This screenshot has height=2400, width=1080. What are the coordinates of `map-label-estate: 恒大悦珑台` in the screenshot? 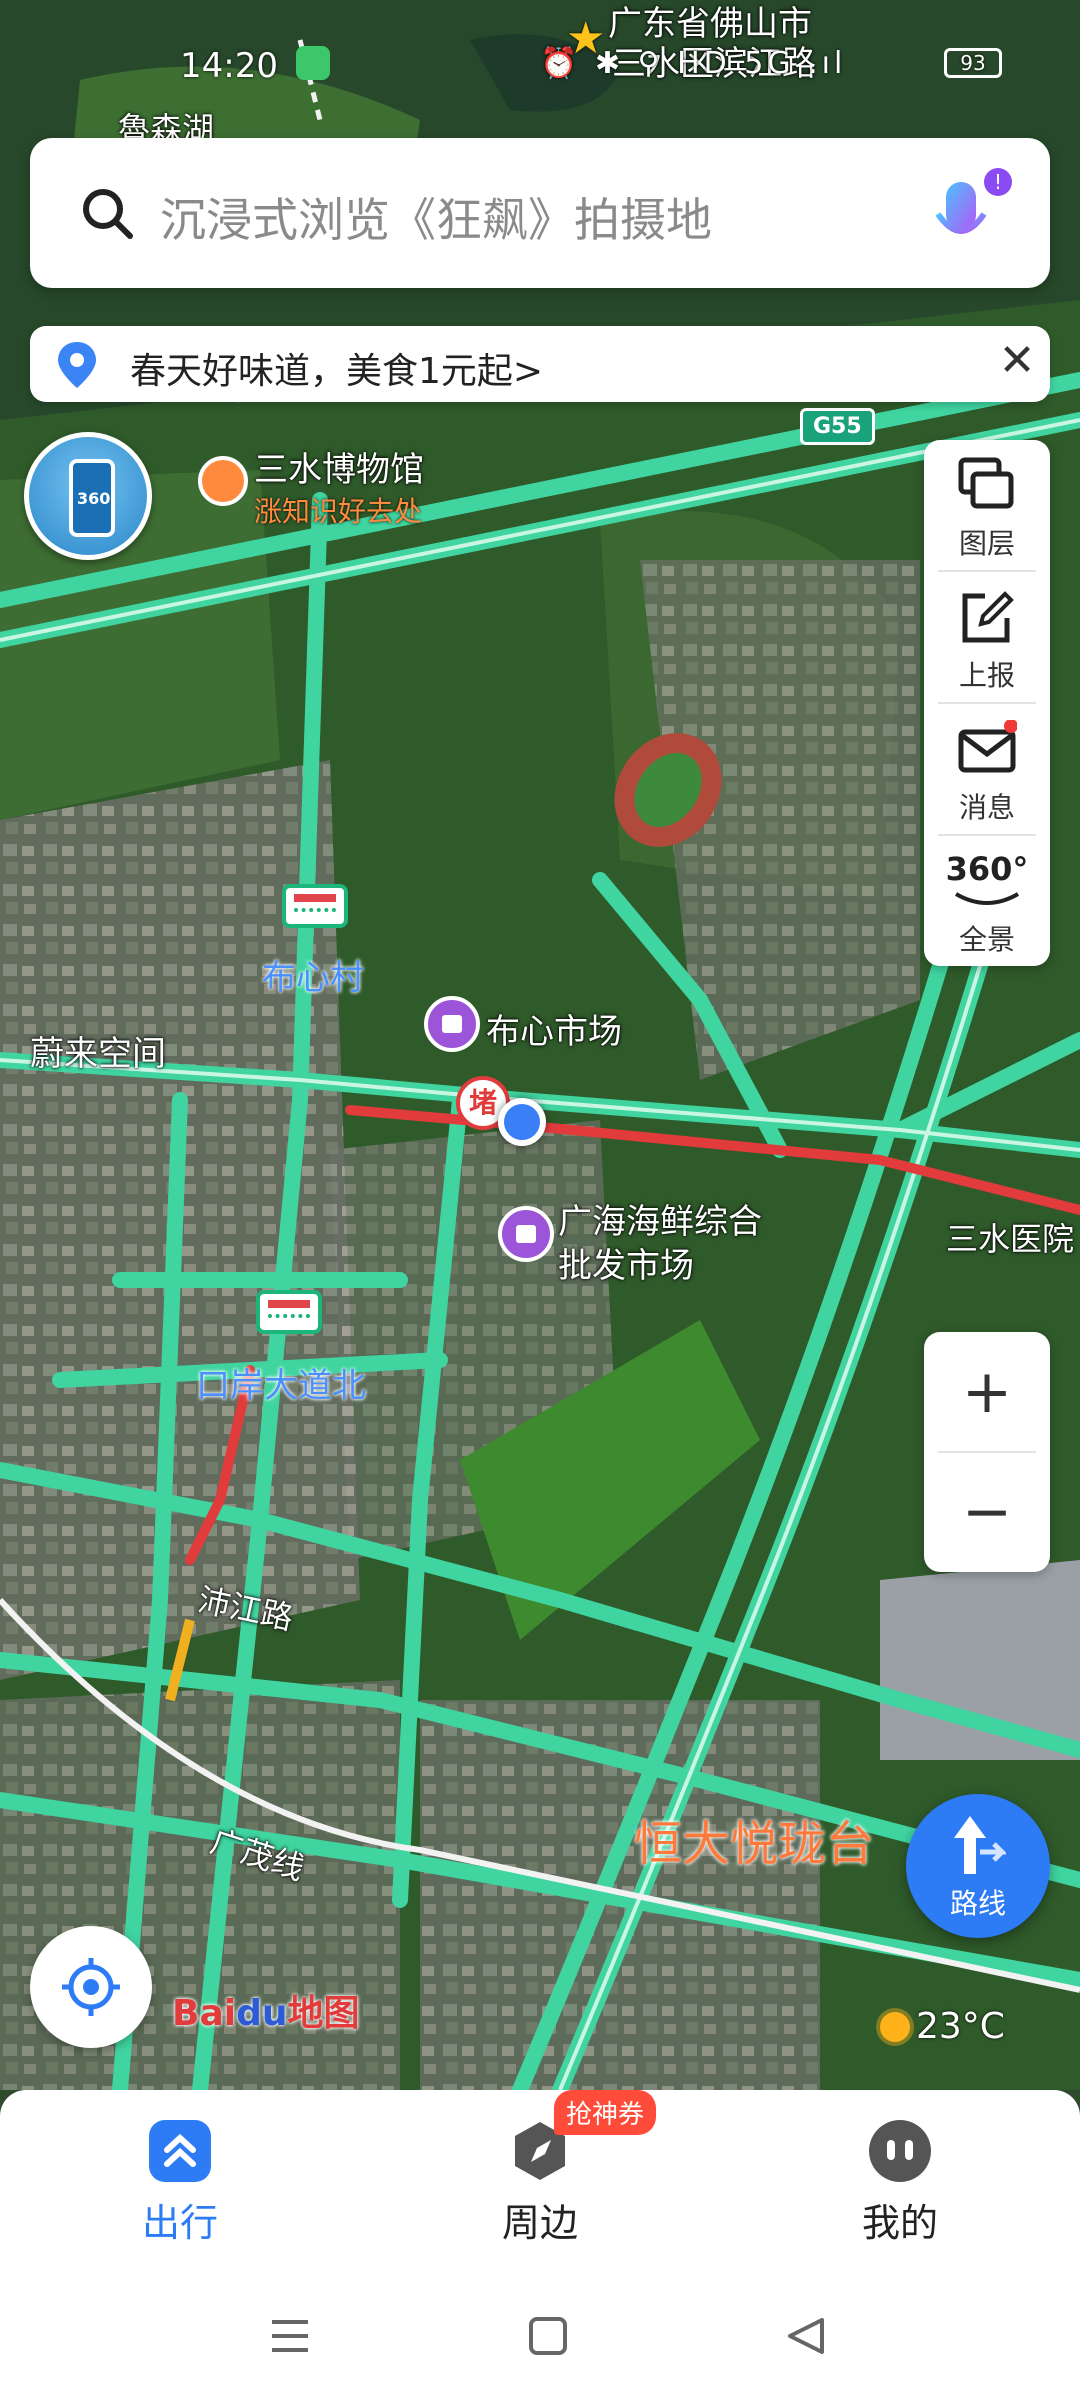 It's located at (754, 1839).